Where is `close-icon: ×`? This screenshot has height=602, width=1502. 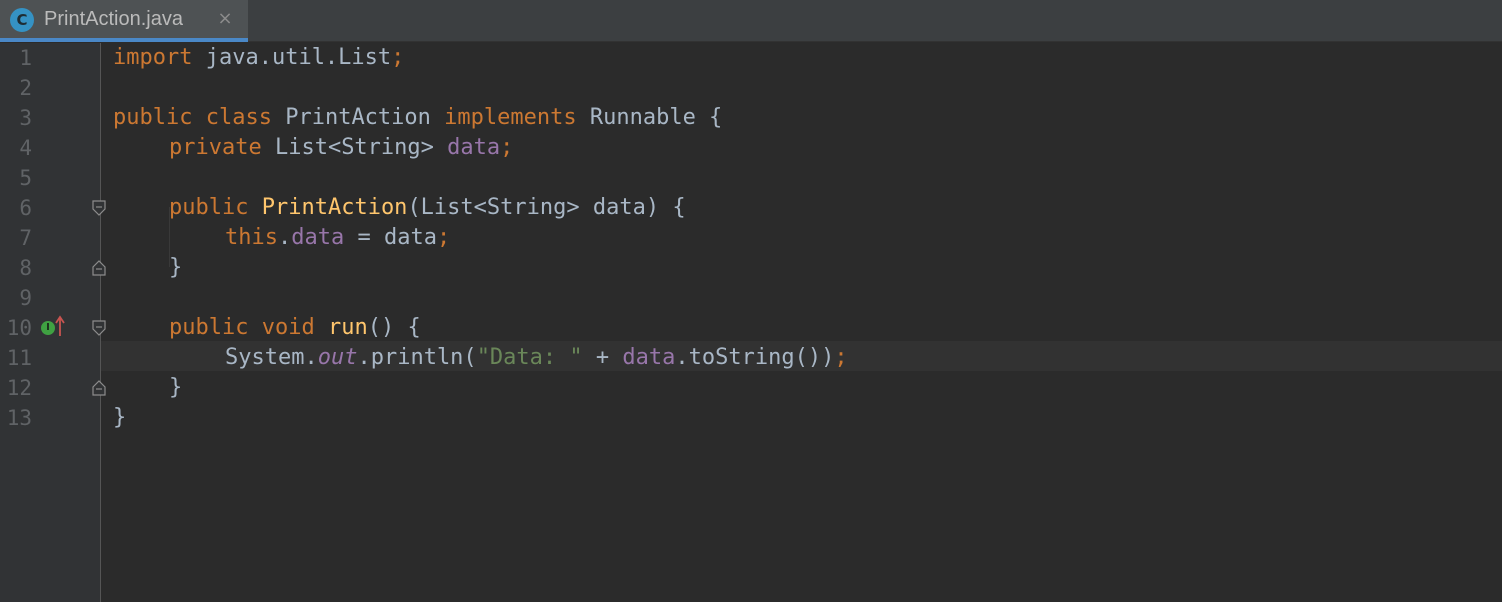
close-icon: × is located at coordinates (225, 19).